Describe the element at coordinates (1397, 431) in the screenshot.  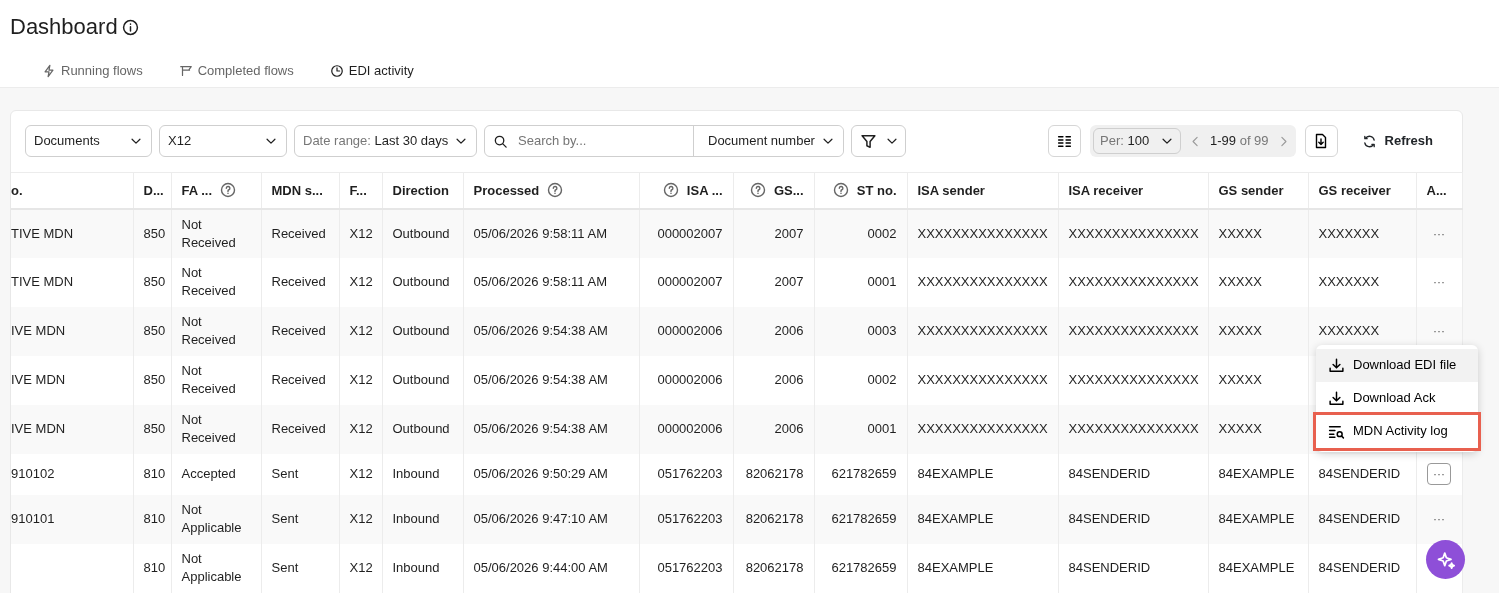
I see `menu-item: MDN Activity log` at that location.